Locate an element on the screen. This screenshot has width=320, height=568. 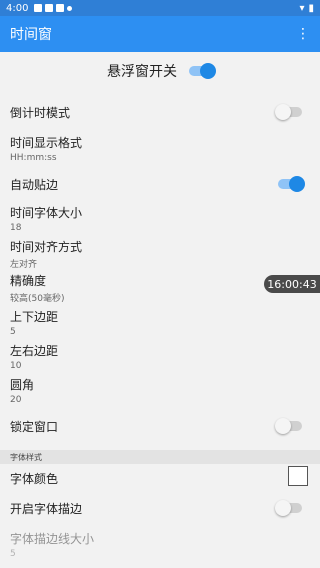
enable-stroke-title: 开启字体描边 is located at coordinates (46, 509).